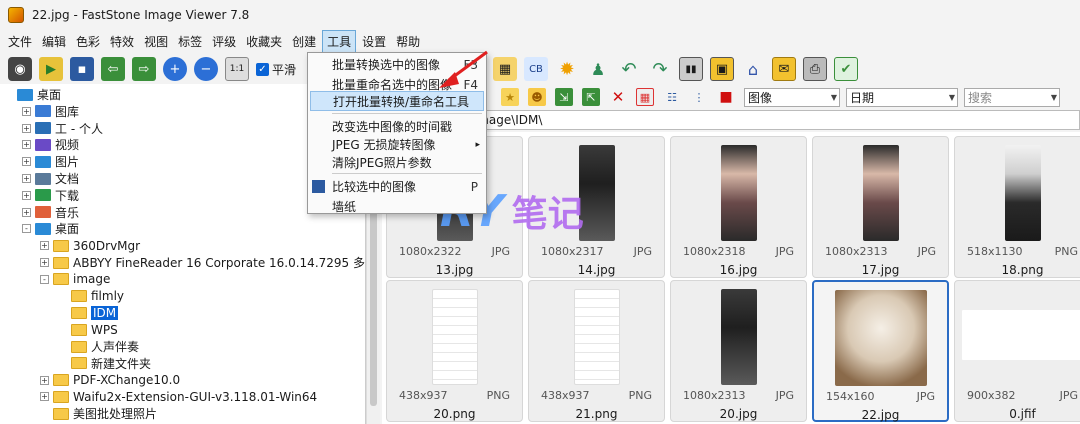 The image size is (1080, 424). Describe the element at coordinates (792, 97) in the screenshot. I see `view-select: 图像 ▼` at that location.